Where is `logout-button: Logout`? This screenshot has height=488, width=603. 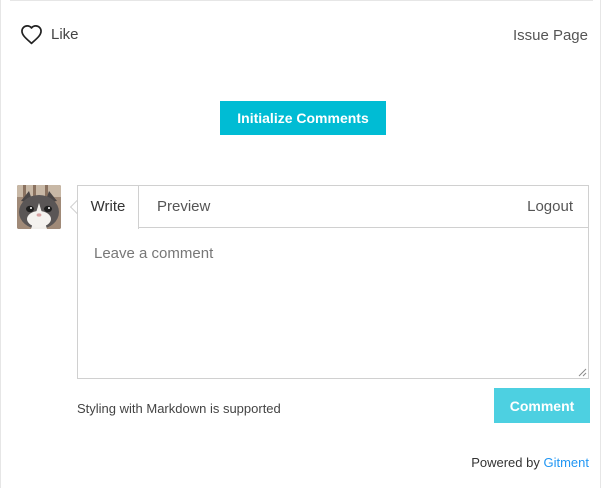 logout-button: Logout is located at coordinates (550, 207).